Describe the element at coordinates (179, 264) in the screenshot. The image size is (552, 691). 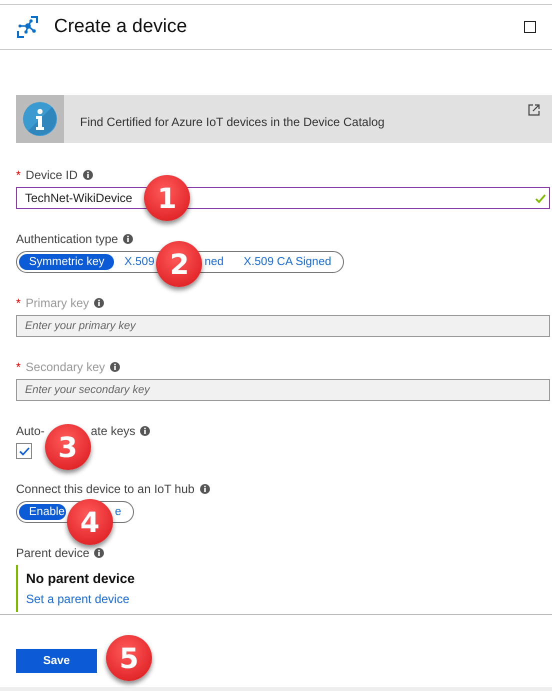
I see `step-badge: 2` at that location.